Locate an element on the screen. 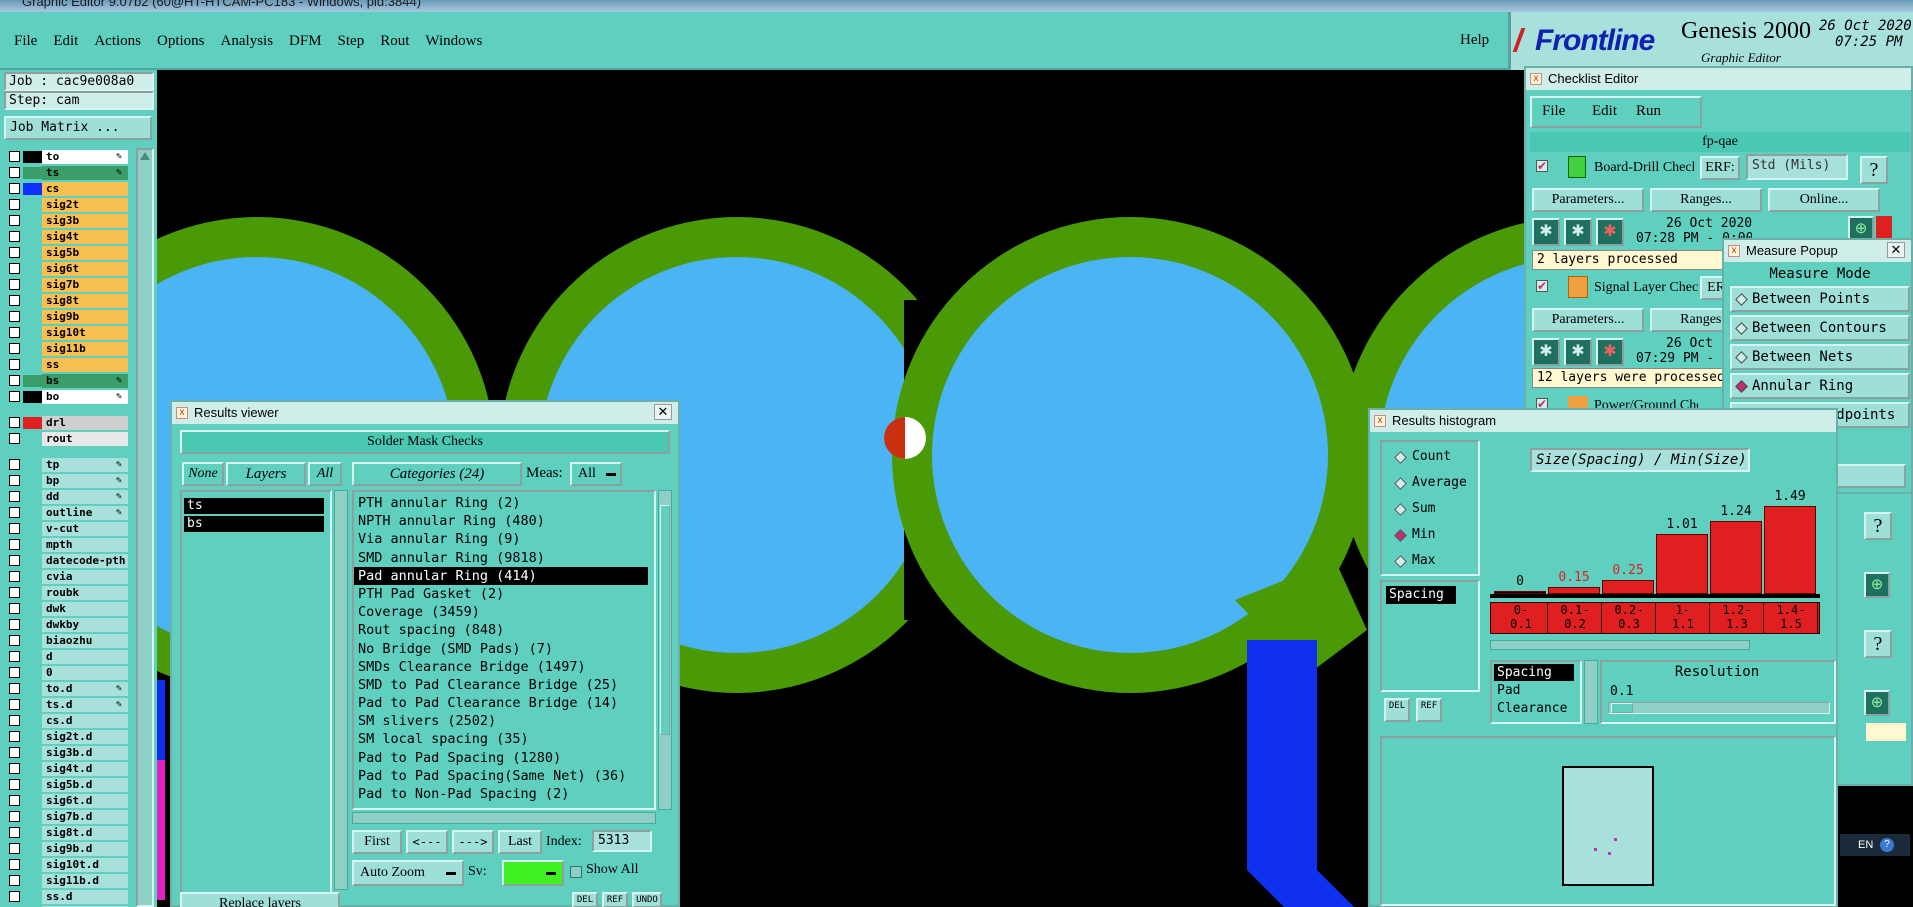  show-all-checkbox is located at coordinates (576, 872).